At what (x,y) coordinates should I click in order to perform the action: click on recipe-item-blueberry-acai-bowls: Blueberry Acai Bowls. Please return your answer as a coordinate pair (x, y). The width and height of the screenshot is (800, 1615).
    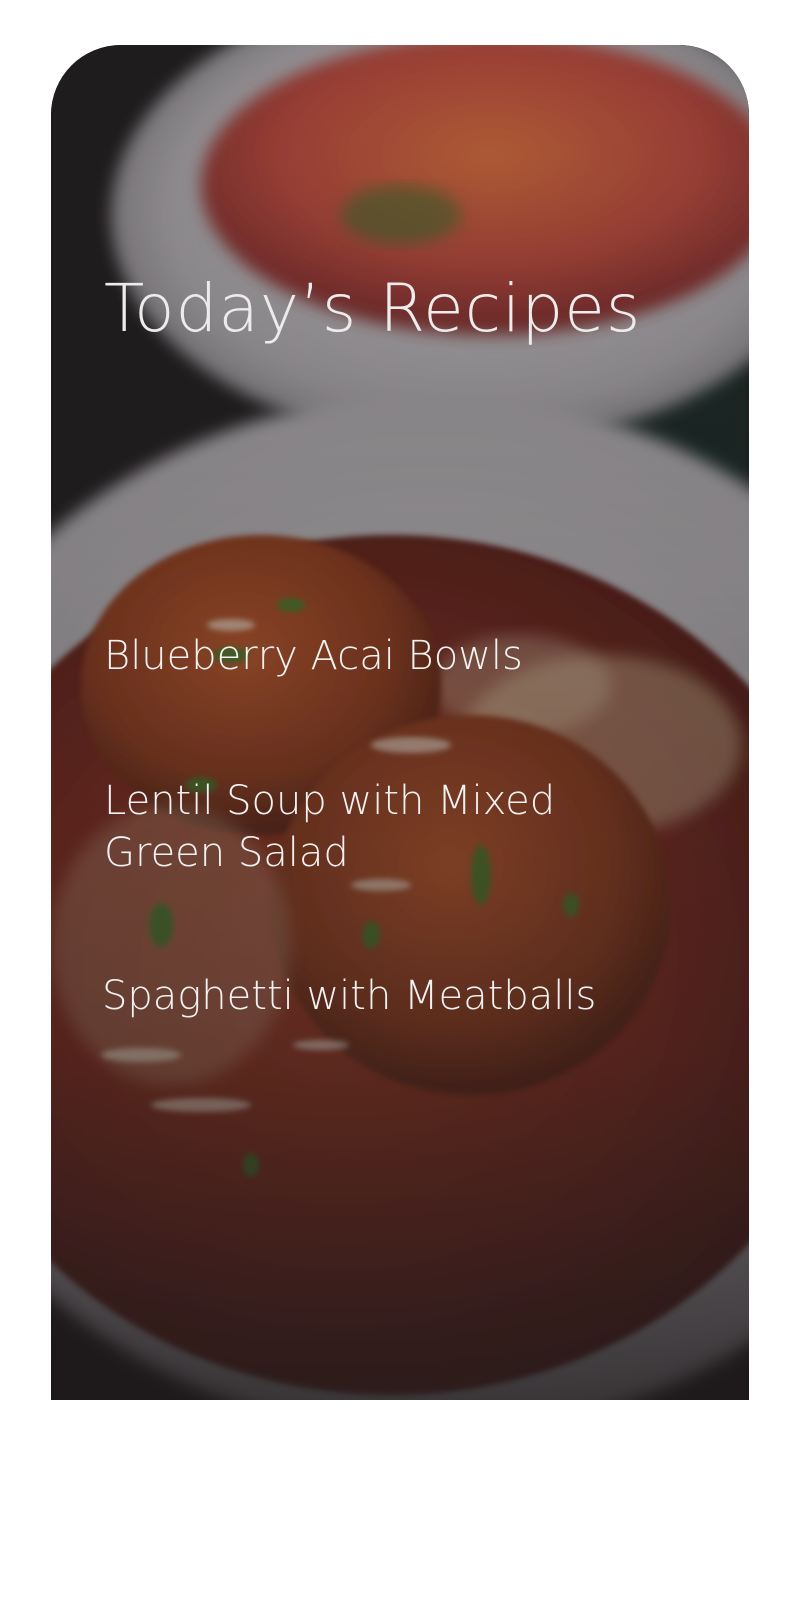
    Looking at the image, I should click on (313, 656).